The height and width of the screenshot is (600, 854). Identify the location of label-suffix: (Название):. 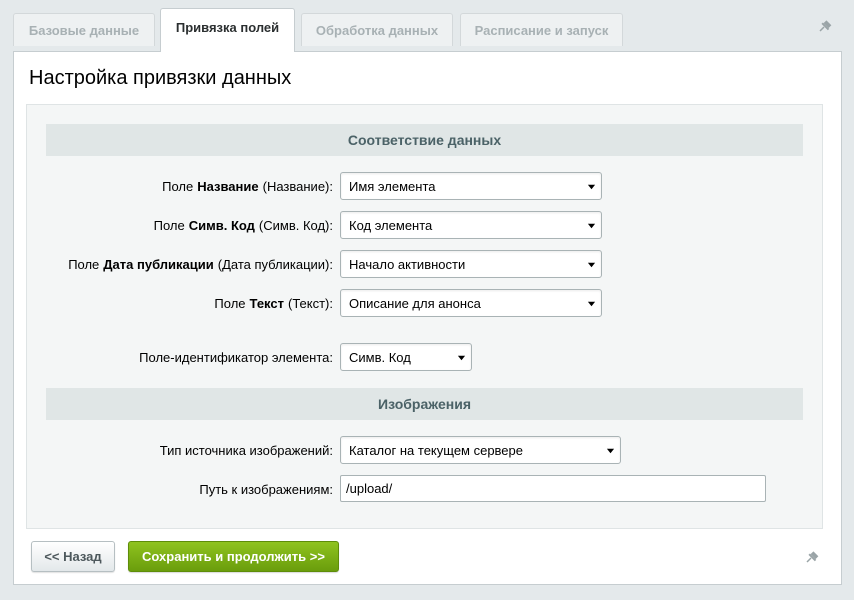
(297, 186).